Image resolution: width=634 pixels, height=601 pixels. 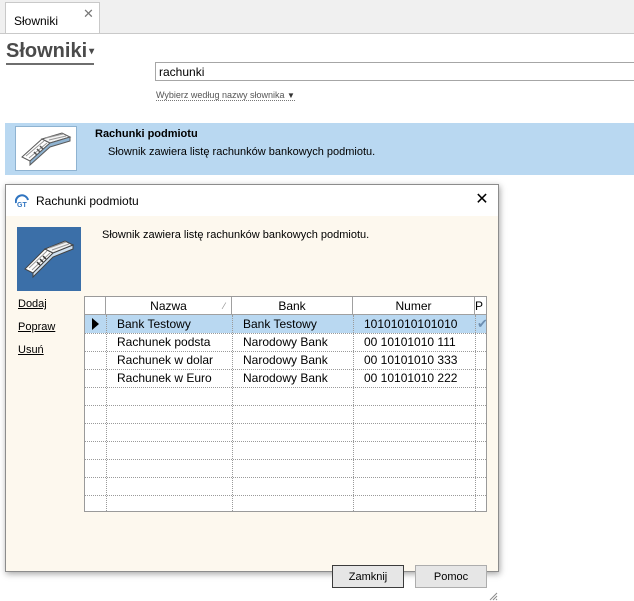 What do you see at coordinates (368, 576) in the screenshot?
I see `close-button: Zamknij` at bounding box center [368, 576].